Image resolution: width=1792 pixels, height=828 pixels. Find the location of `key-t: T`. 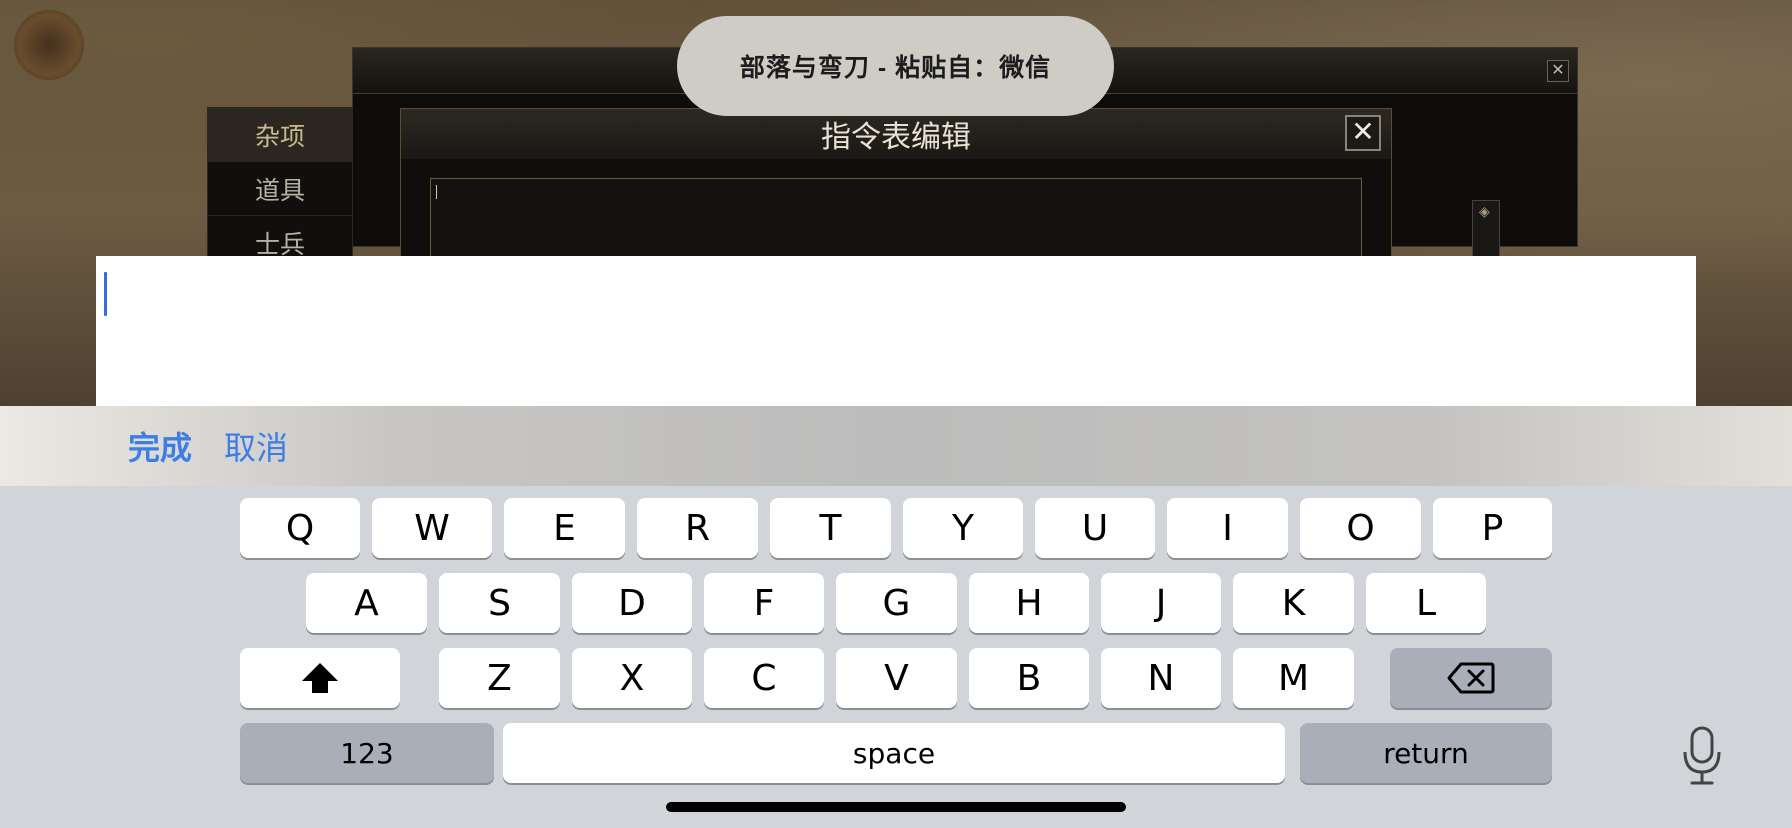

key-t: T is located at coordinates (830, 528).